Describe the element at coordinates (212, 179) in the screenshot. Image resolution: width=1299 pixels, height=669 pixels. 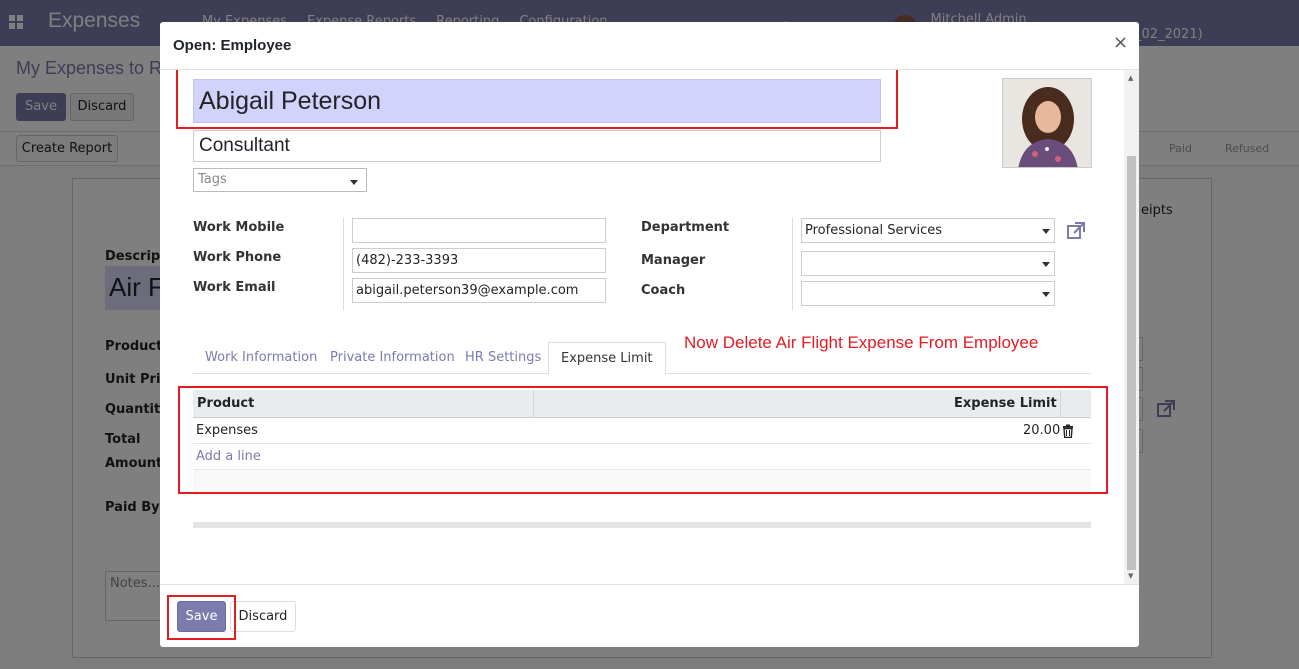
I see `tags-placeholder: Tags` at that location.